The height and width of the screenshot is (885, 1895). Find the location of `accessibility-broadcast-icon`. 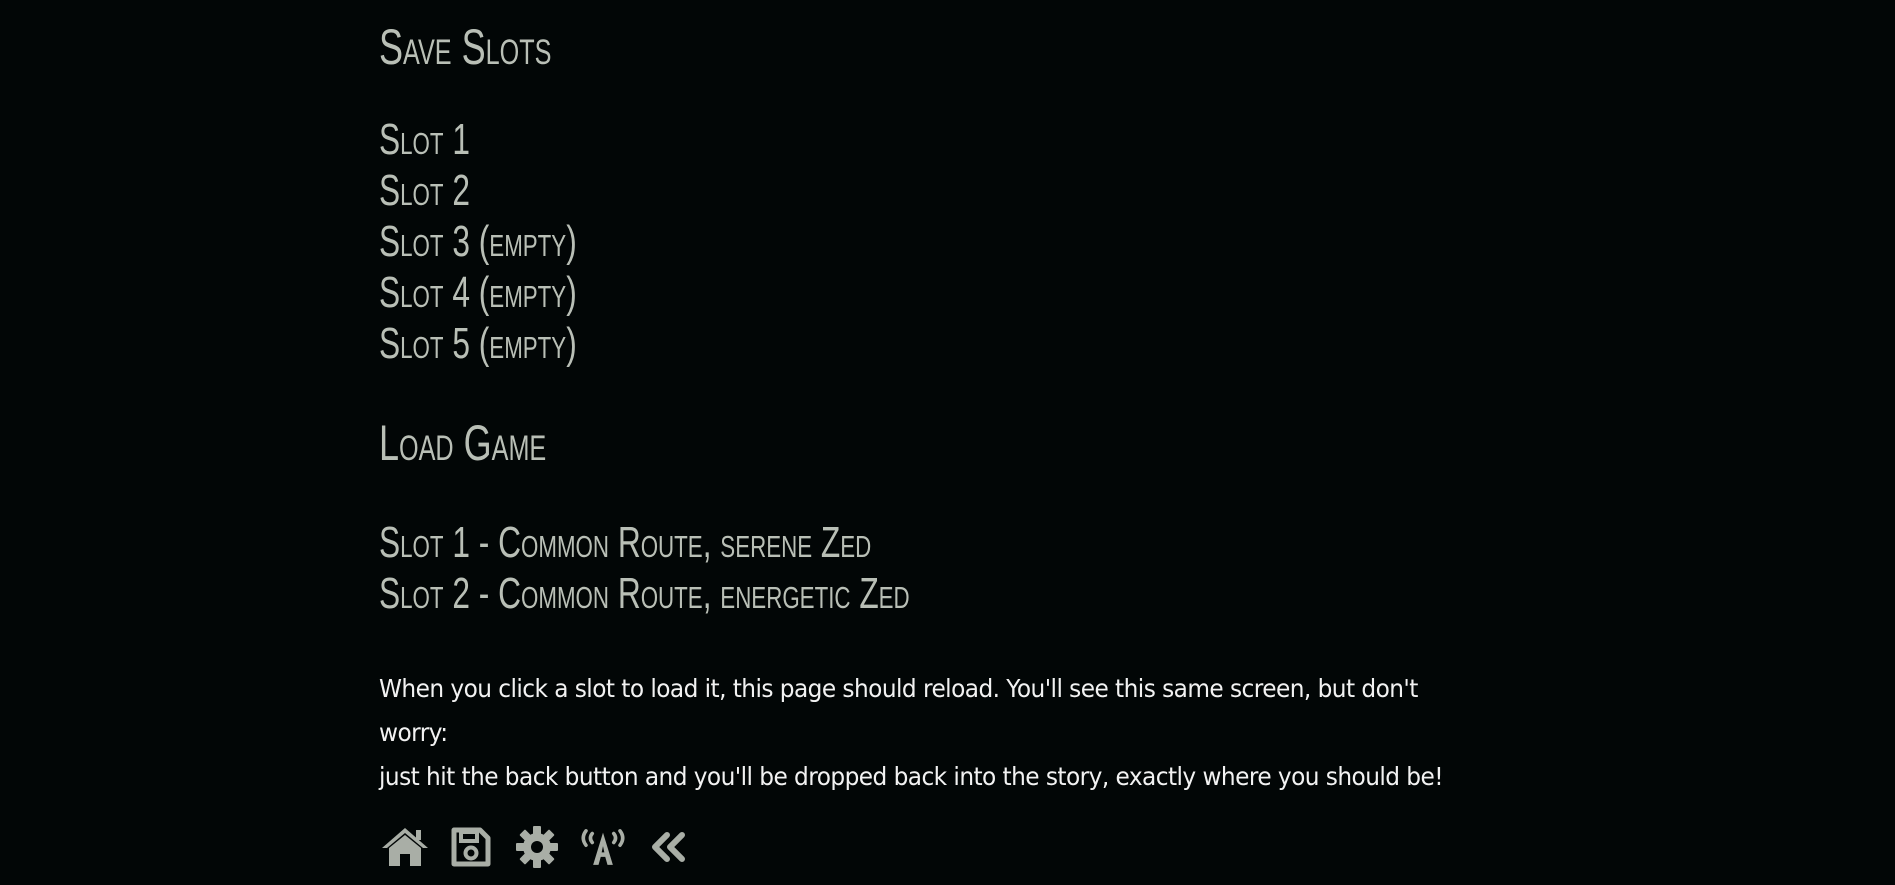

accessibility-broadcast-icon is located at coordinates (603, 847).